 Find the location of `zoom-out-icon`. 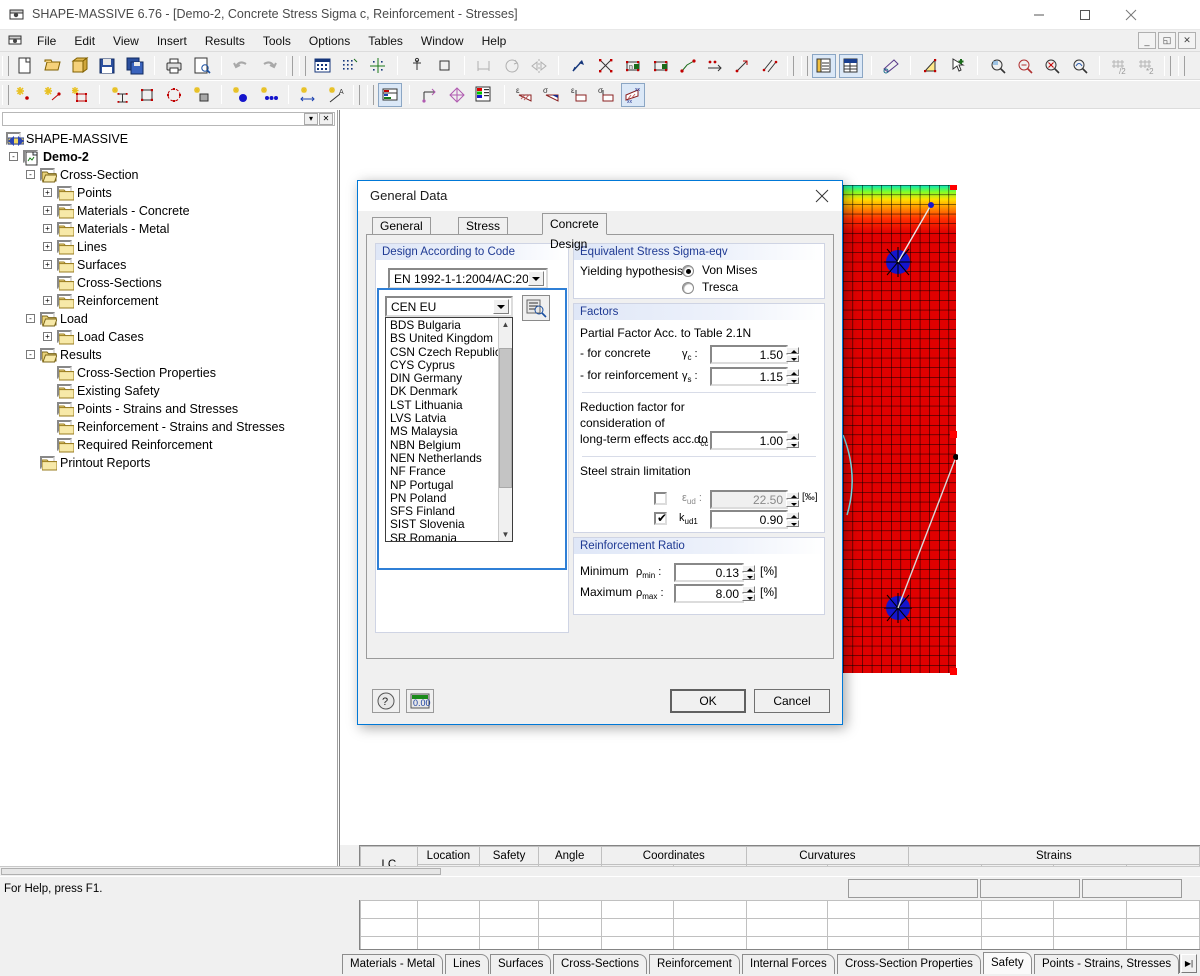

zoom-out-icon is located at coordinates (1052, 66).